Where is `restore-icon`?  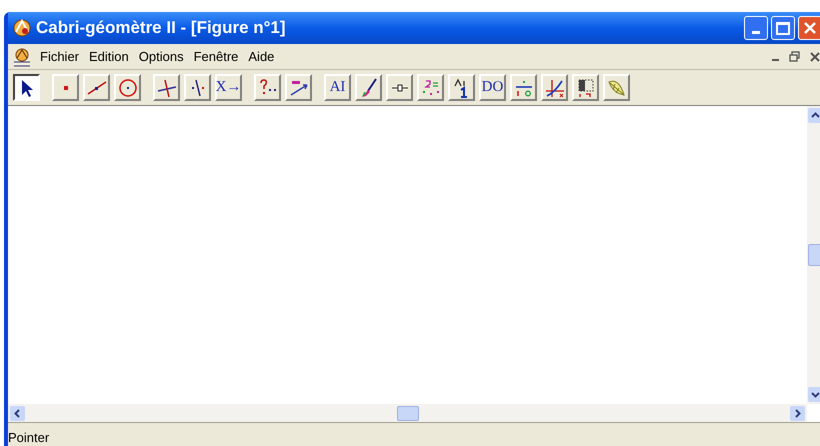 restore-icon is located at coordinates (794, 56).